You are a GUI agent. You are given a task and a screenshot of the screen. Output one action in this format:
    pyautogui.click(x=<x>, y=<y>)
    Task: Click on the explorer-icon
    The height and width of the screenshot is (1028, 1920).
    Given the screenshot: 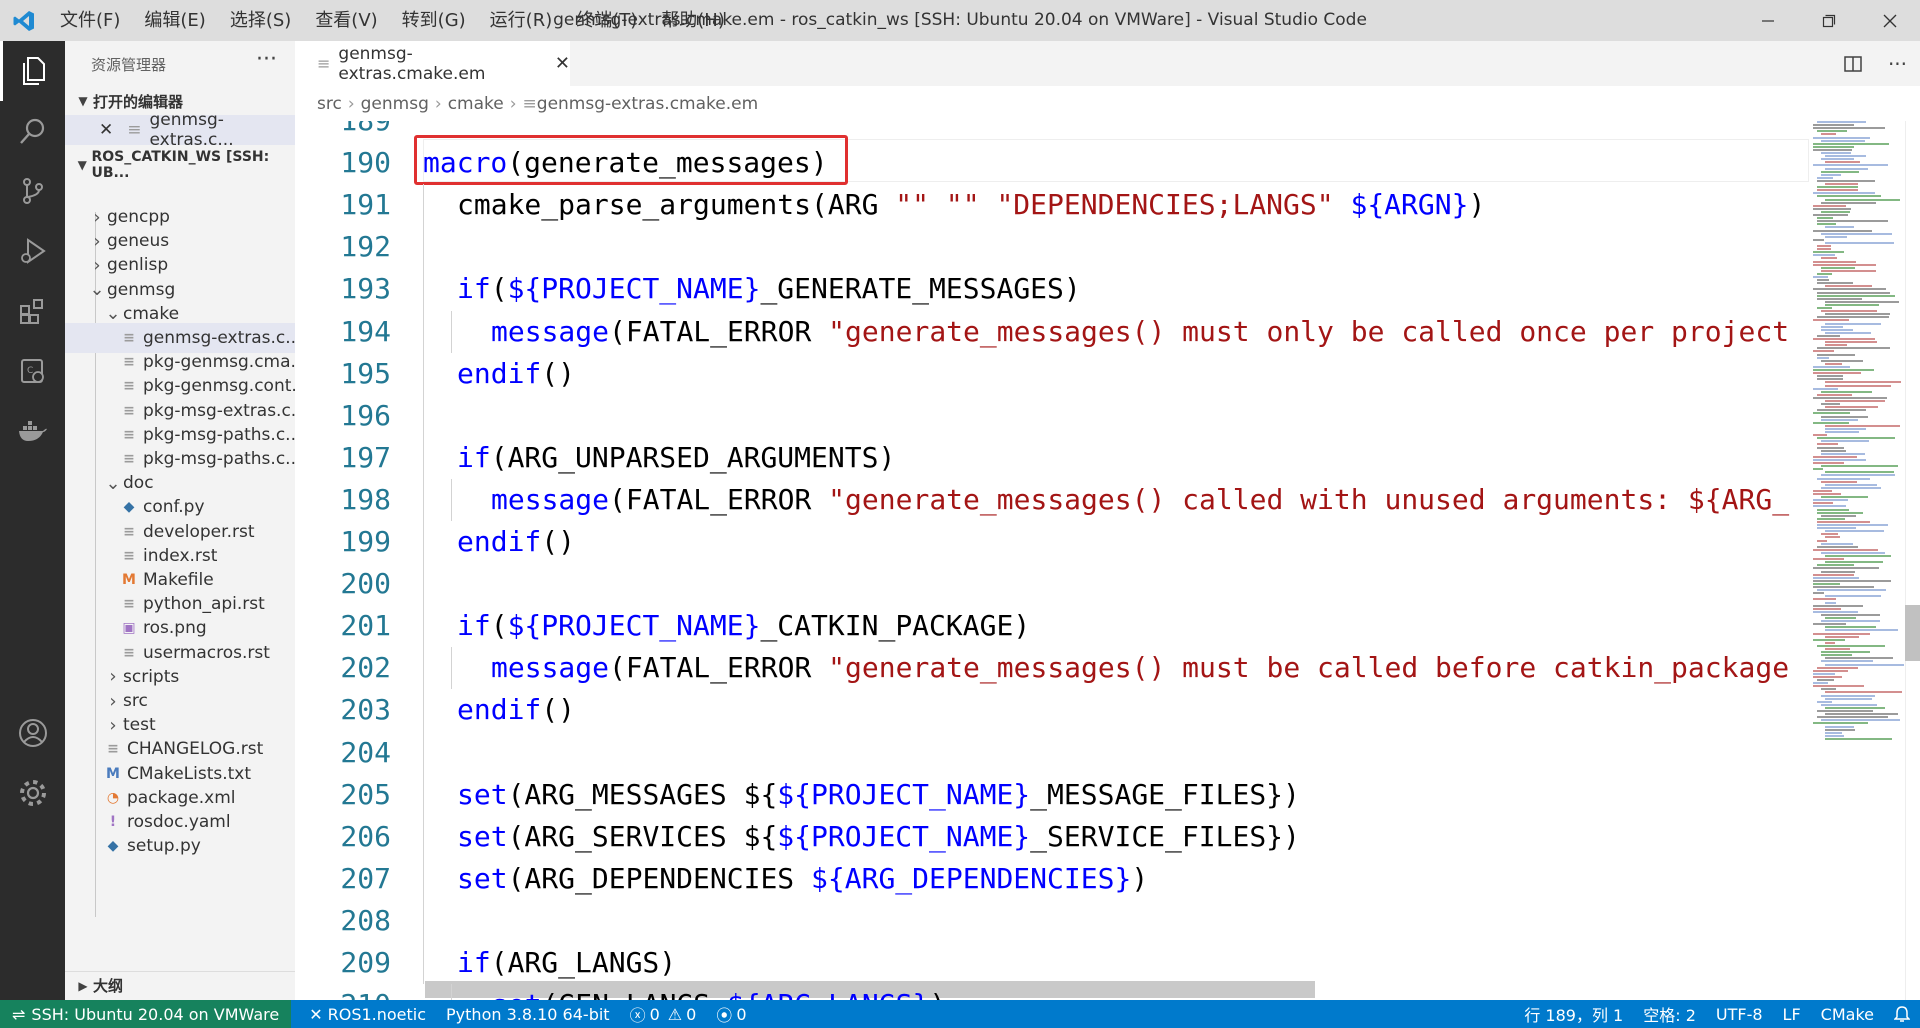 What is the action you would take?
    pyautogui.click(x=32, y=71)
    